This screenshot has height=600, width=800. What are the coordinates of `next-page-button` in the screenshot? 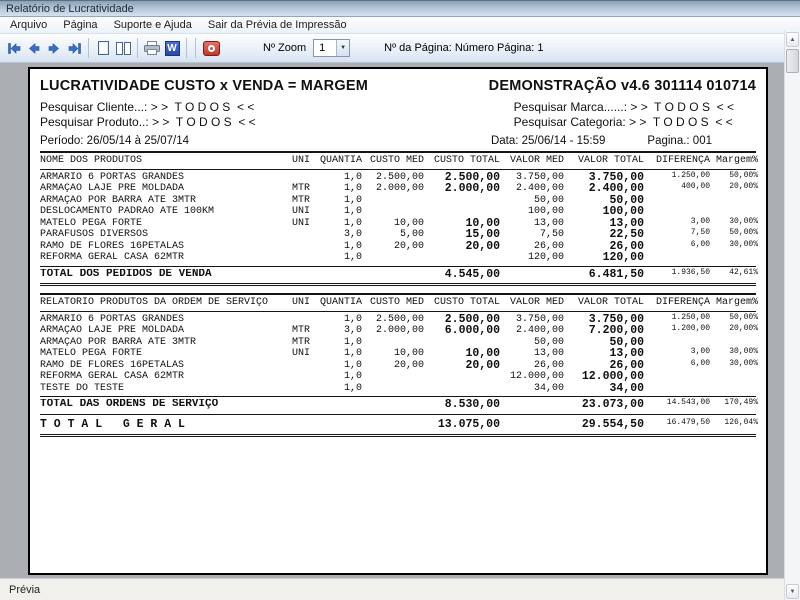 It's located at (54, 48).